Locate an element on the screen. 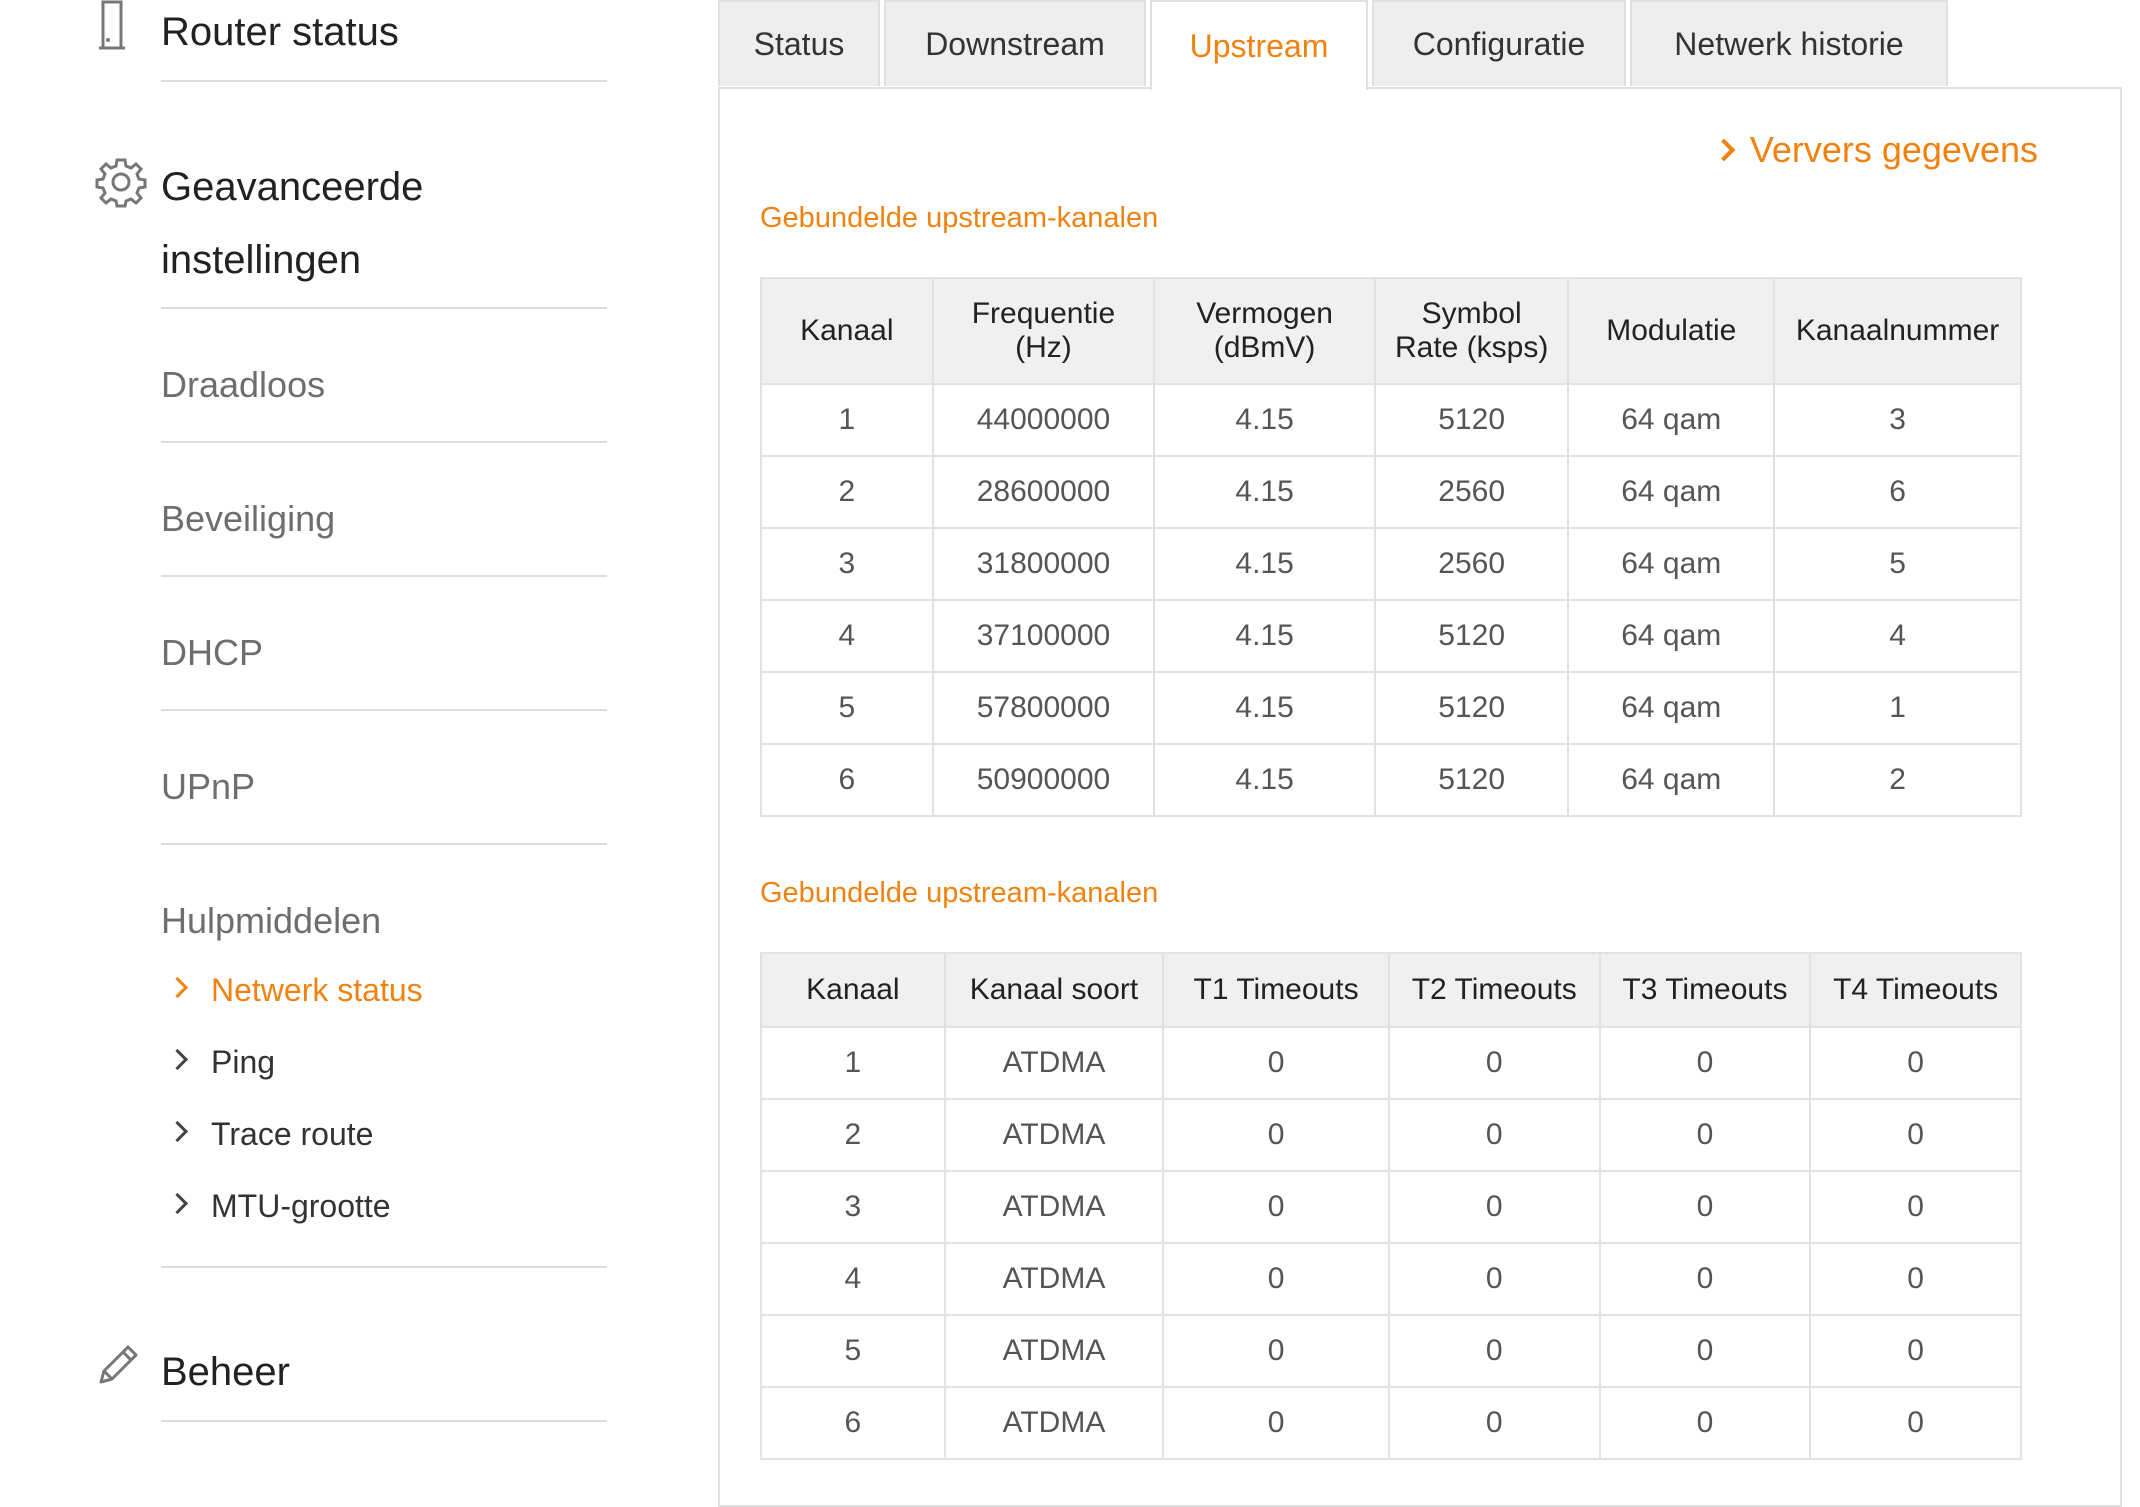 Image resolution: width=2140 pixels, height=1507 pixels. tab-configuratie: Configuratie is located at coordinates (1499, 43).